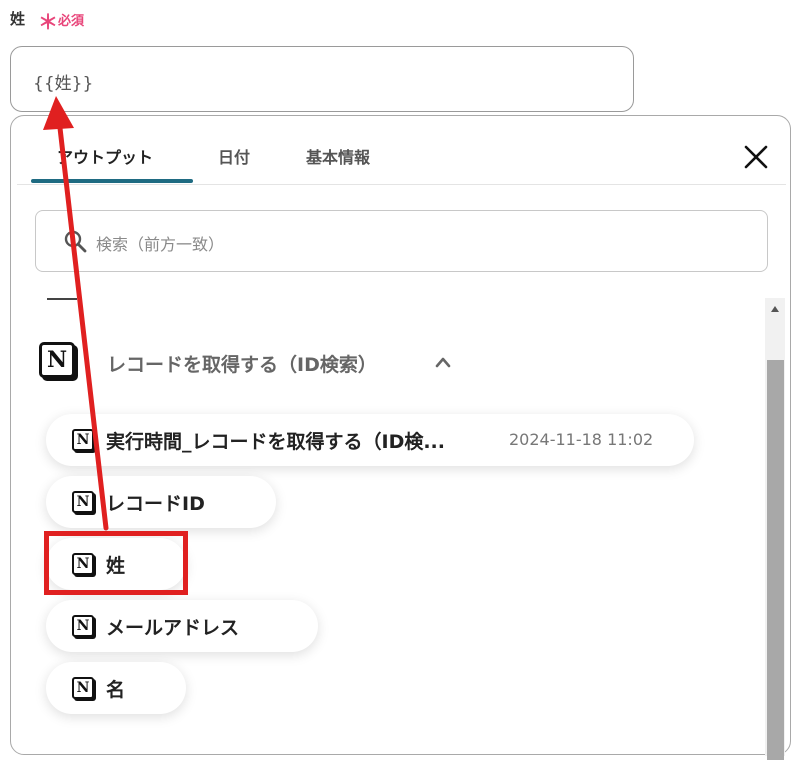  I want to click on close-icon, so click(756, 157).